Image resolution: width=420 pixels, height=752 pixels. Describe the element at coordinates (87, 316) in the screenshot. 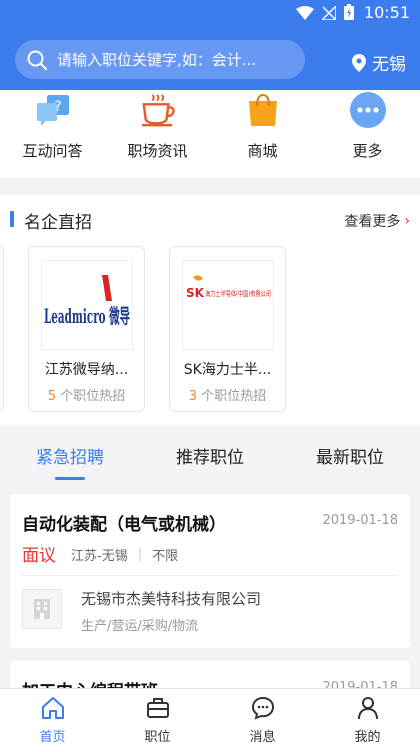

I see `company-logo-wordmark: Leadmicro 微导` at that location.